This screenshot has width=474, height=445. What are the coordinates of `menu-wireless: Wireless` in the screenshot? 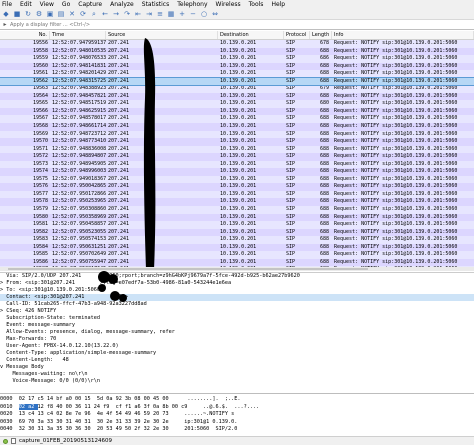 It's located at (228, 4).